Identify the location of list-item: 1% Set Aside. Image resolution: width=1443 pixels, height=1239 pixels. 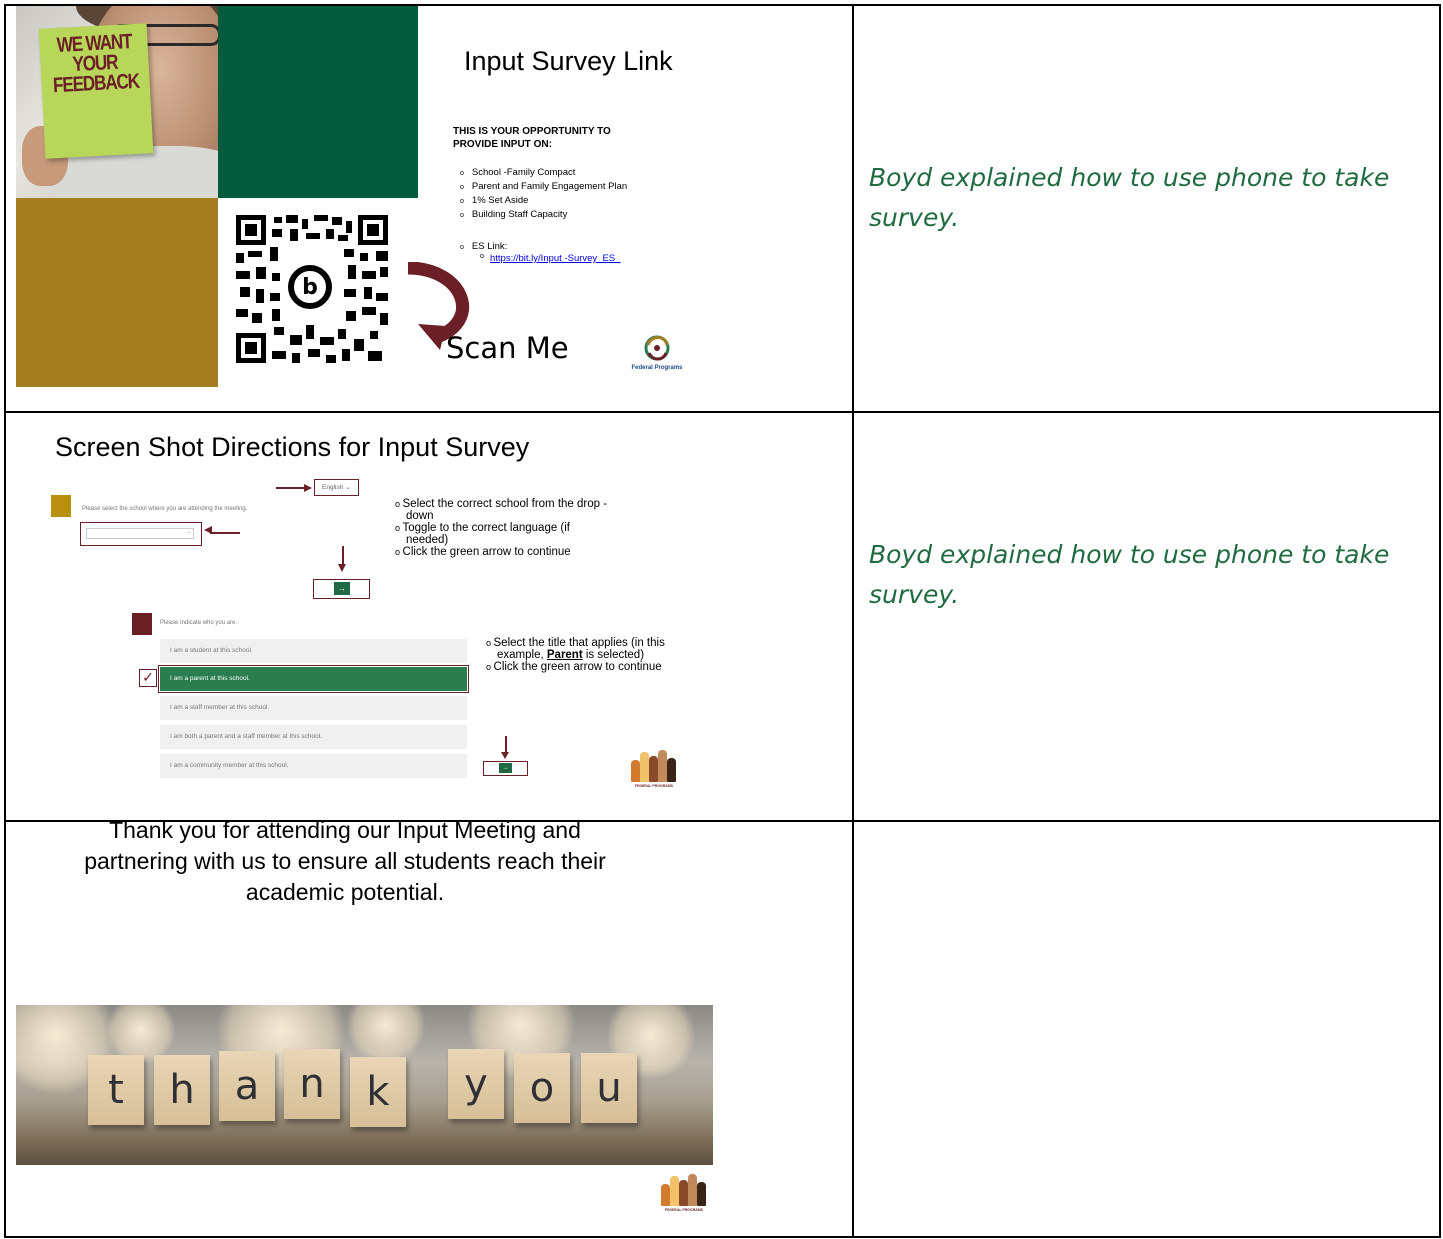
(543, 201).